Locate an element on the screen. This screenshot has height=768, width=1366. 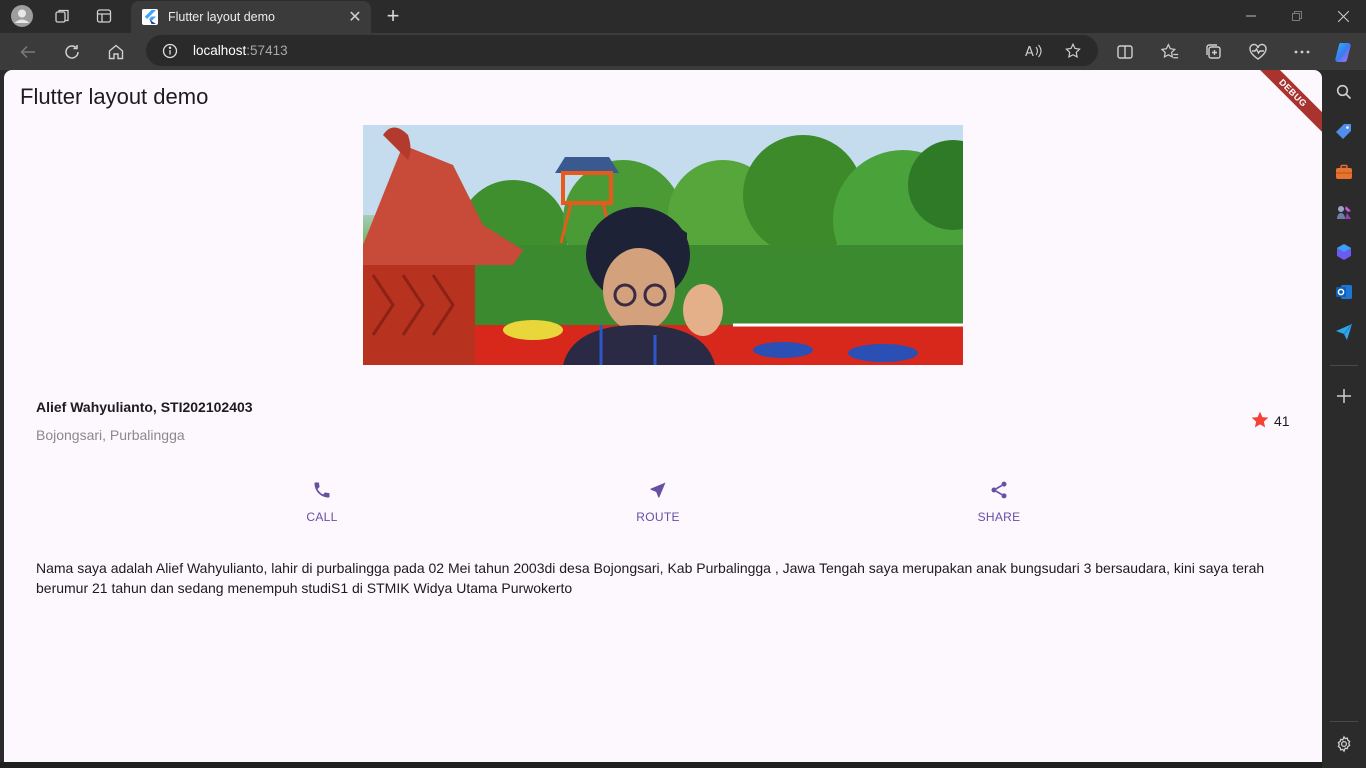
route-button: ROUTE is located at coordinates (658, 501).